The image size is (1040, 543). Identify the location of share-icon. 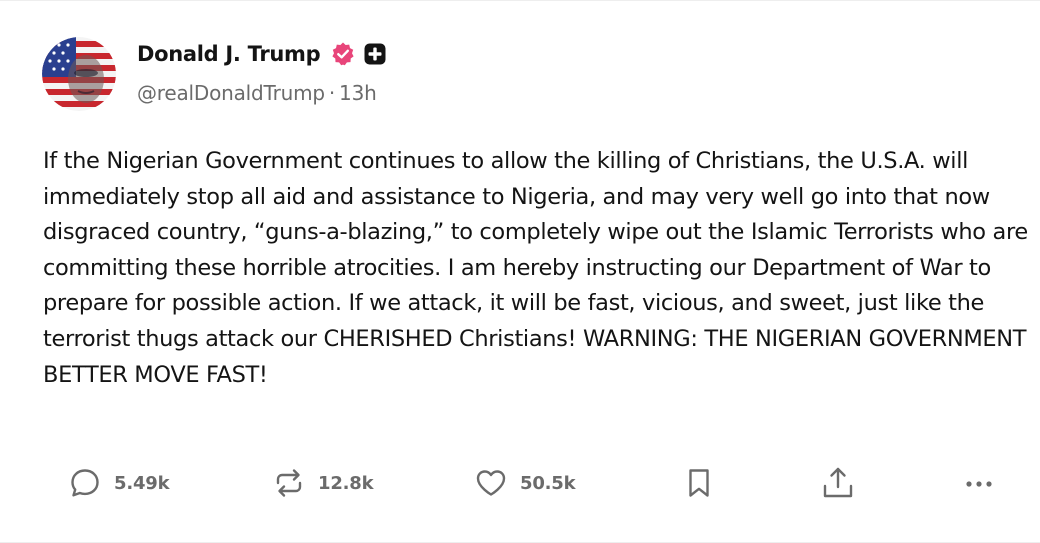
(838, 482).